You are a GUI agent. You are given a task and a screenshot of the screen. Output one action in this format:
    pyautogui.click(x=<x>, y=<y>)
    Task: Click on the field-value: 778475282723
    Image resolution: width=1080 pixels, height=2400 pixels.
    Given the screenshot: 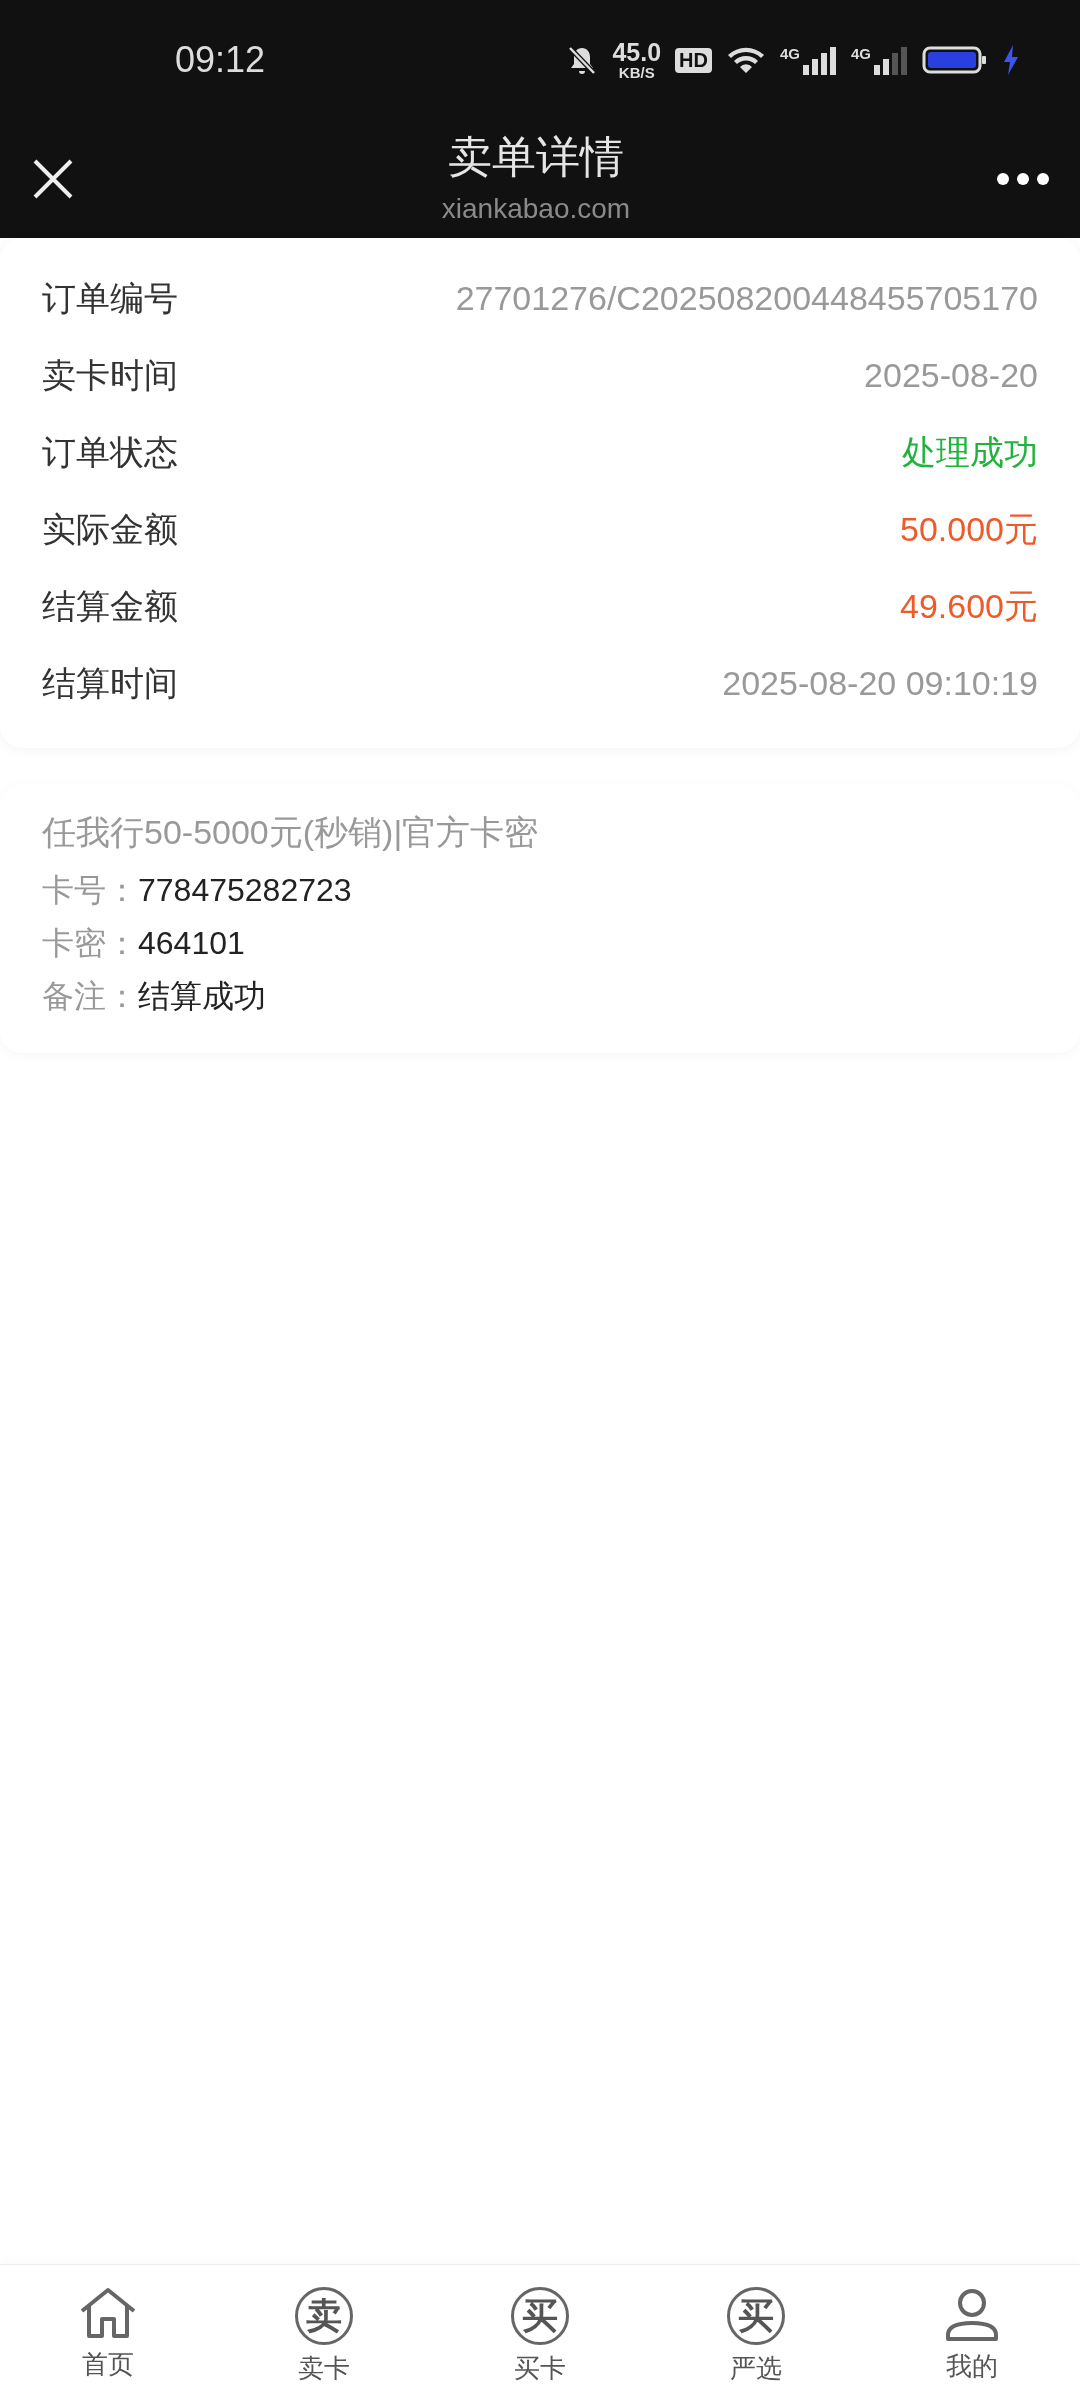 What is the action you would take?
    pyautogui.click(x=245, y=890)
    